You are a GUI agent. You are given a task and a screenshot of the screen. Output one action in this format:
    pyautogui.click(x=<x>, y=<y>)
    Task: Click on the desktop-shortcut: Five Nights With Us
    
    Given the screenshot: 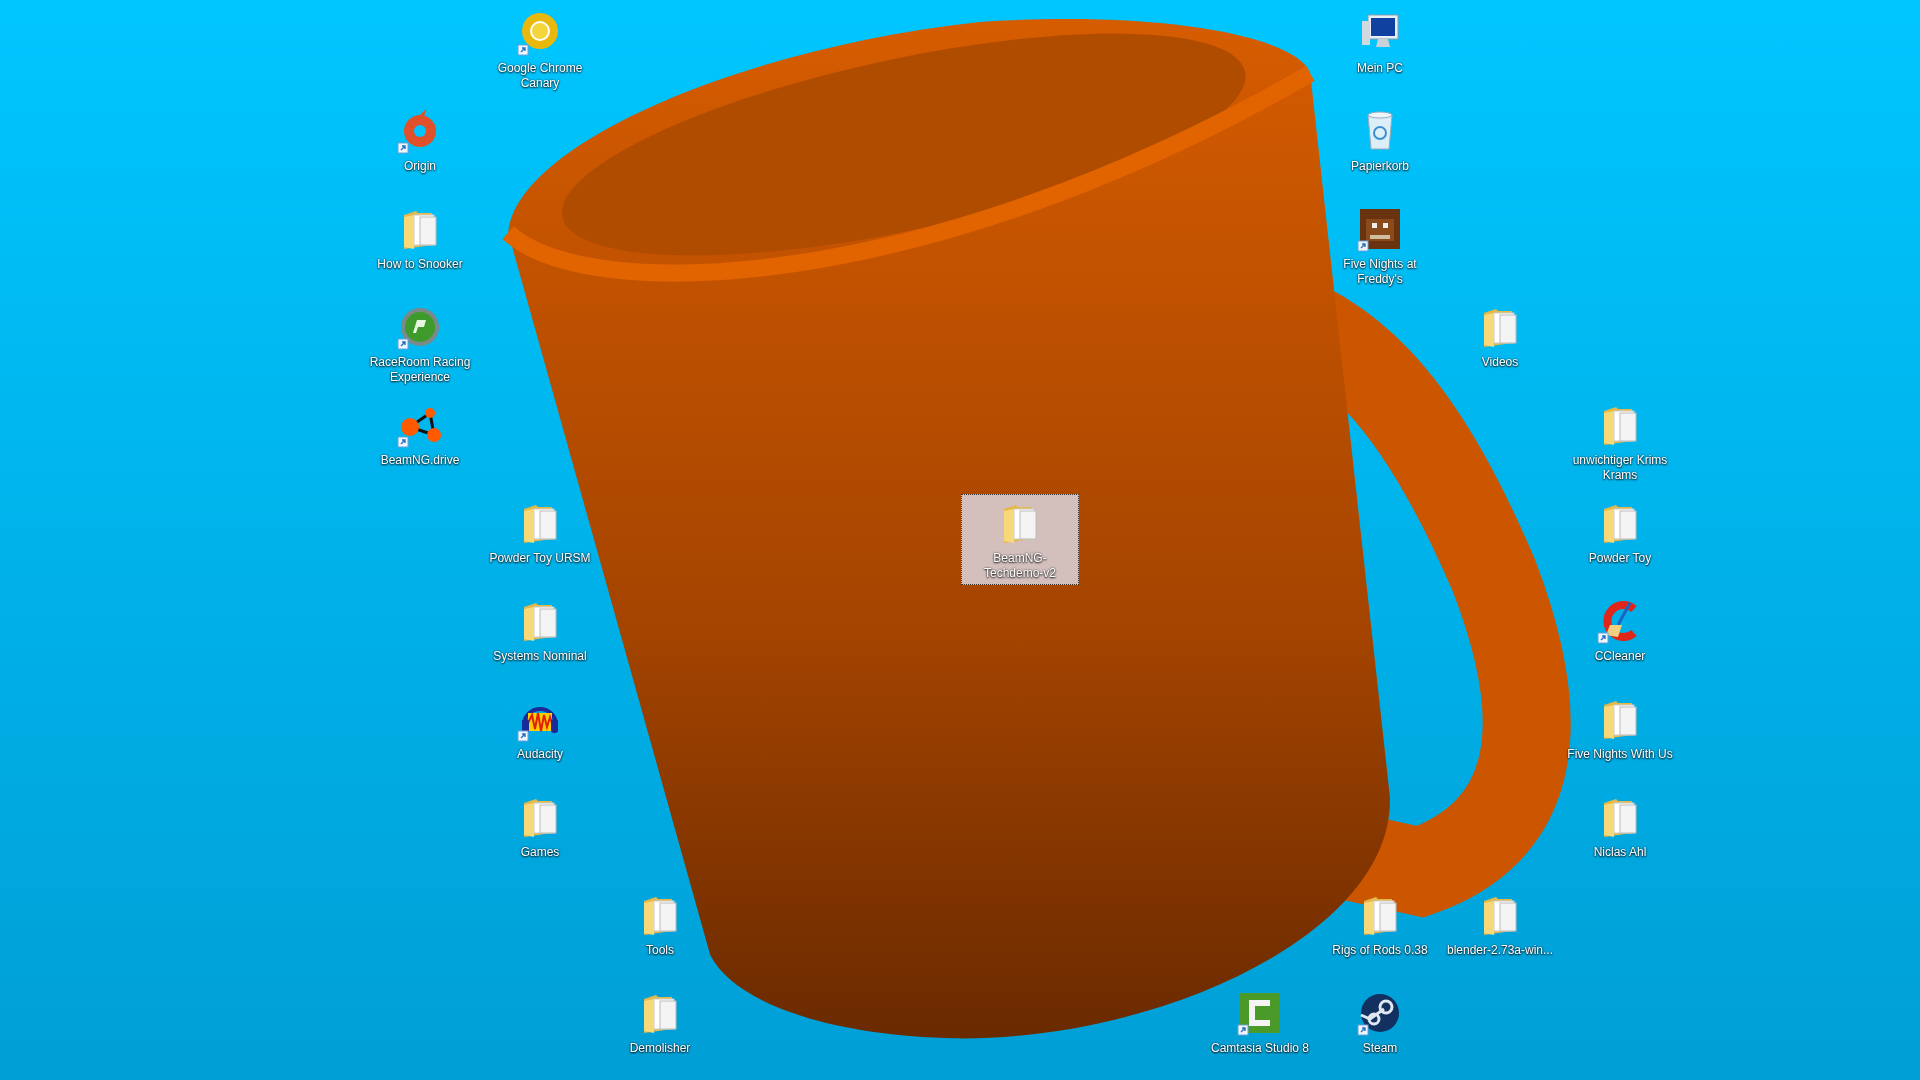 What is the action you would take?
    pyautogui.click(x=1620, y=728)
    